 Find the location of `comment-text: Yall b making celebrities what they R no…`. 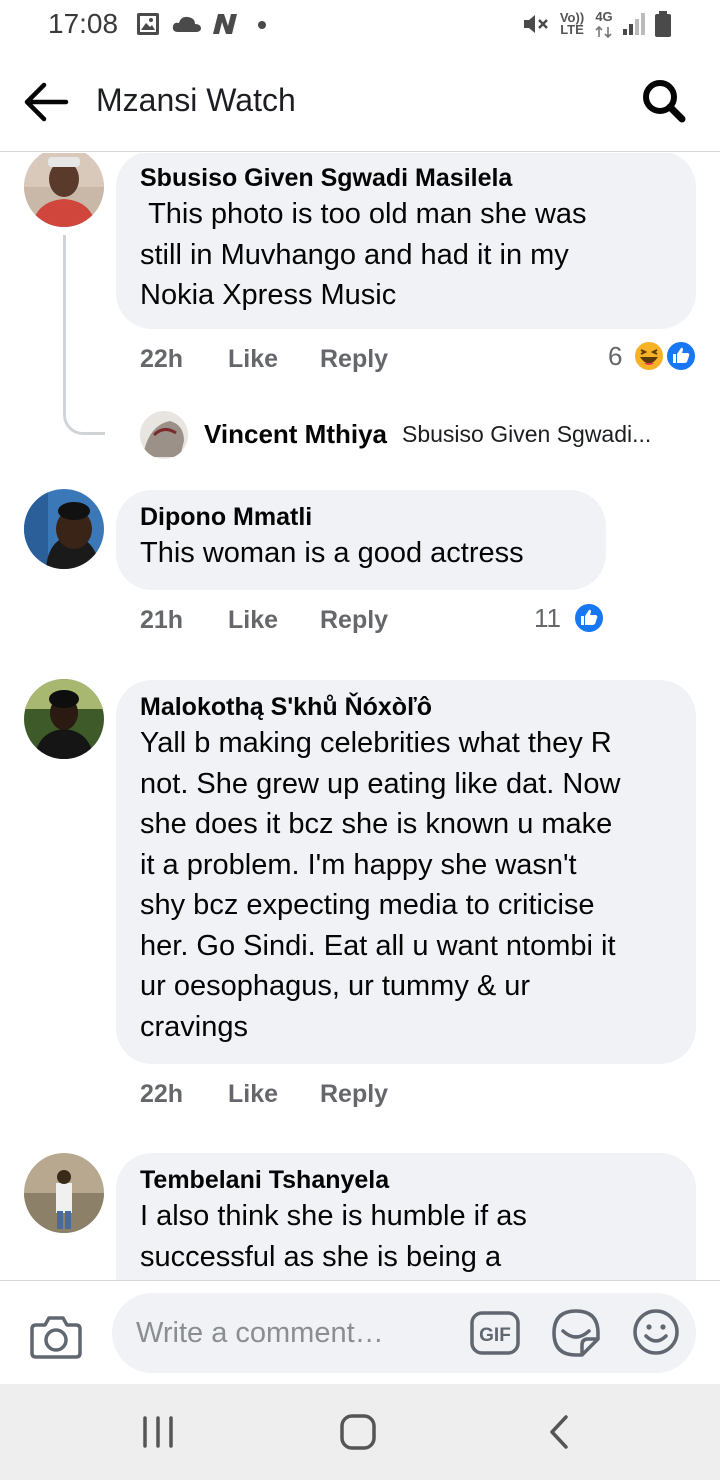

comment-text: Yall b making celebrities what they R no… is located at coordinates (380, 885).